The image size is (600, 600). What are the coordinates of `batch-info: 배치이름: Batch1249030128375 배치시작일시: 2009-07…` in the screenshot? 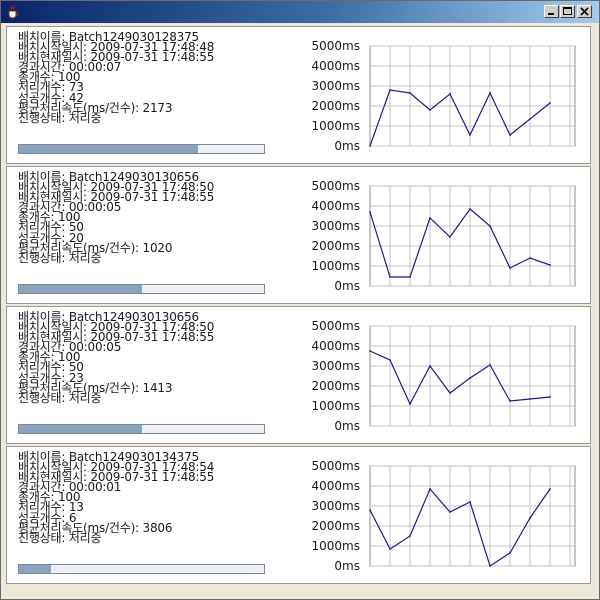 It's located at (153, 78).